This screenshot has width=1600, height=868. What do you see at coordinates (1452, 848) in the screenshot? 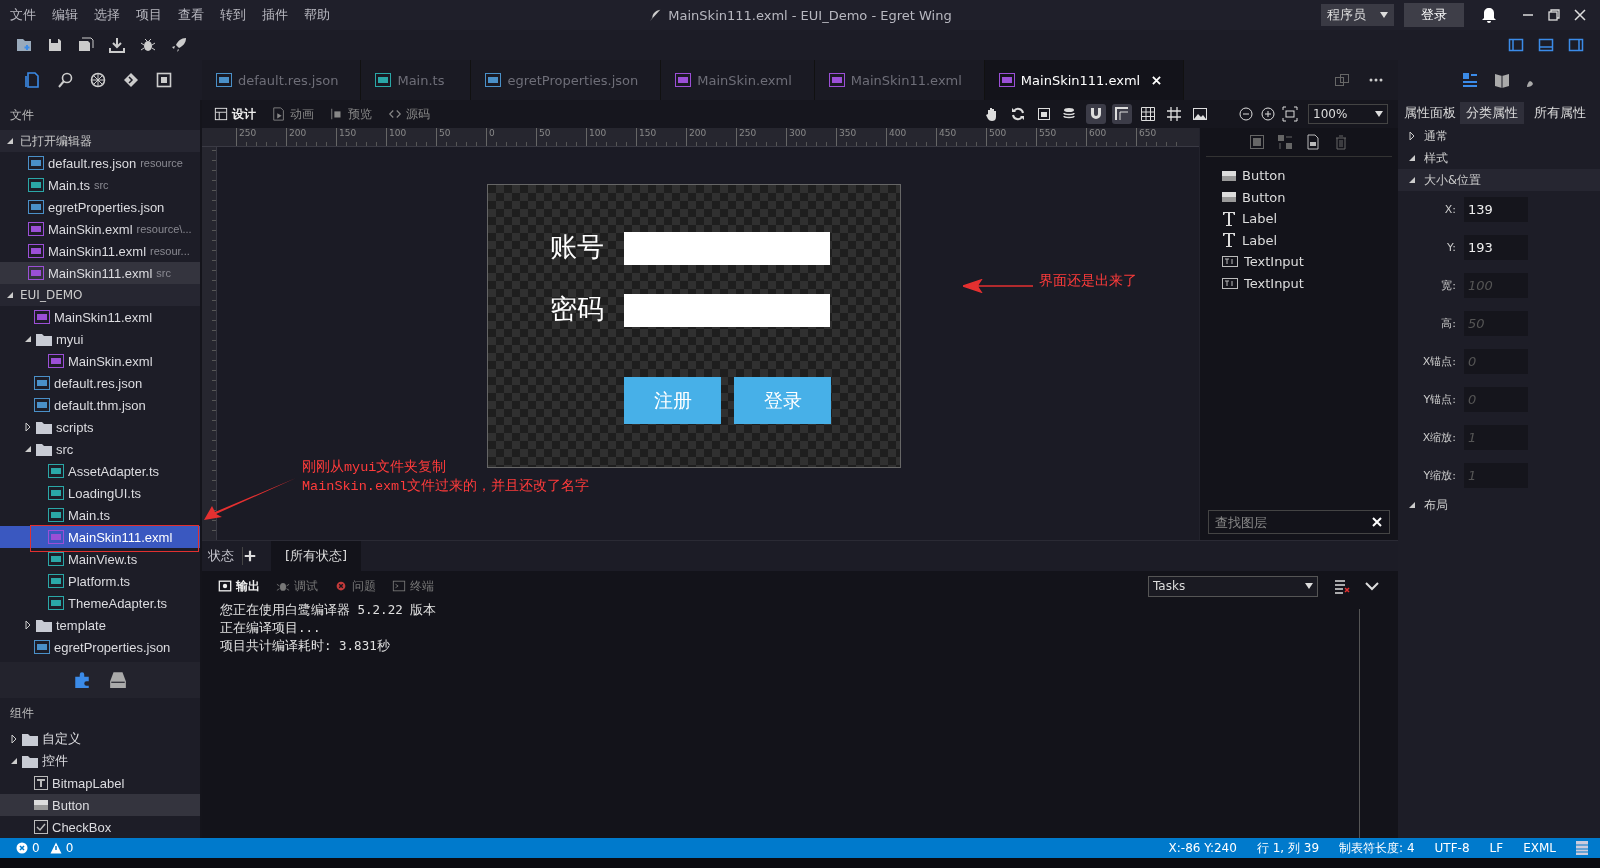
I see `status-item: UTF-8` at bounding box center [1452, 848].